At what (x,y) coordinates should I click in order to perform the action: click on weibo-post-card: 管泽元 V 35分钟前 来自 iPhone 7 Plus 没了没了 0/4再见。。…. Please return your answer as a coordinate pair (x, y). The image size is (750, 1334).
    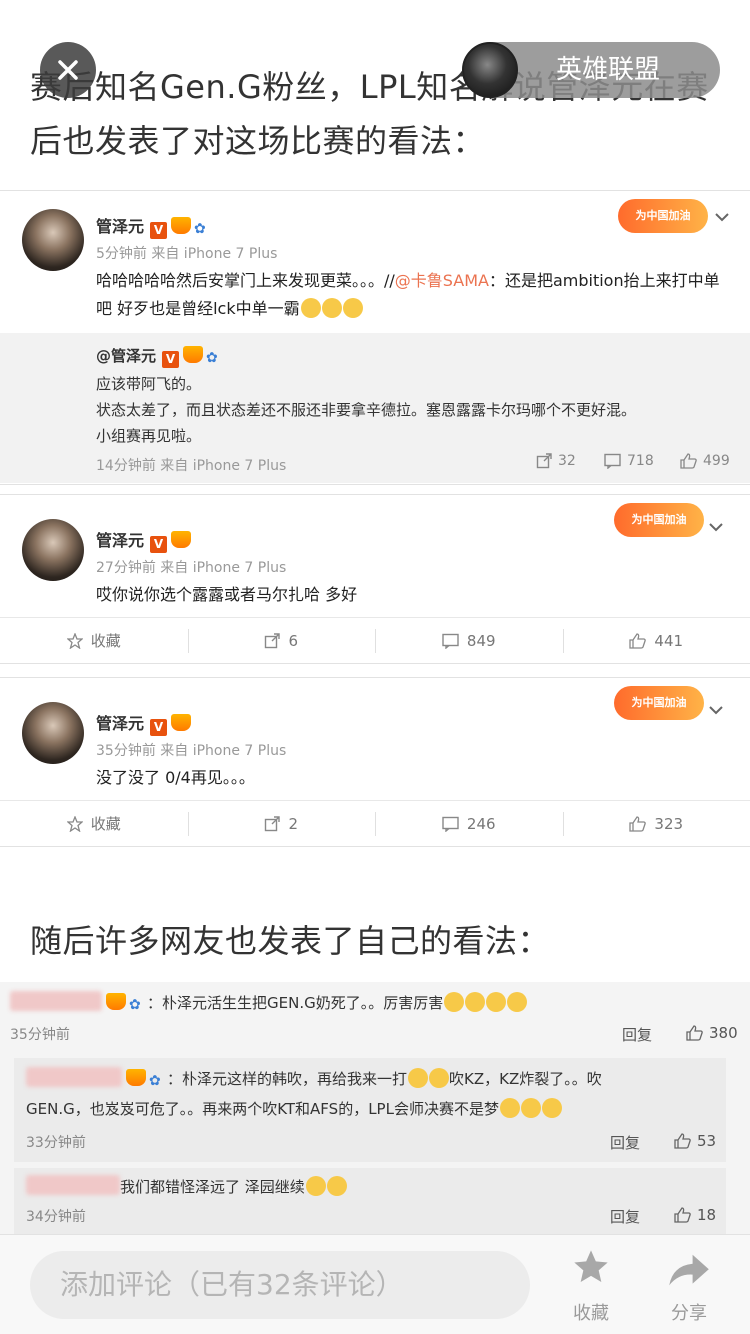
    Looking at the image, I should click on (375, 762).